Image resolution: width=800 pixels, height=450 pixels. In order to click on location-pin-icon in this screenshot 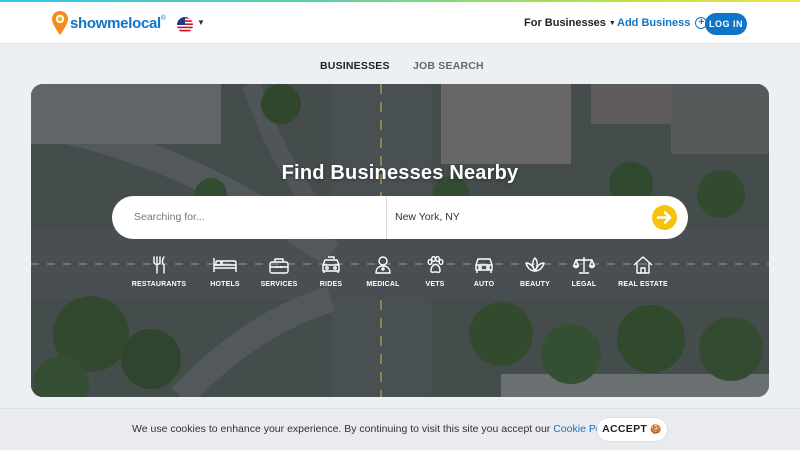, I will do `click(60, 23)`.